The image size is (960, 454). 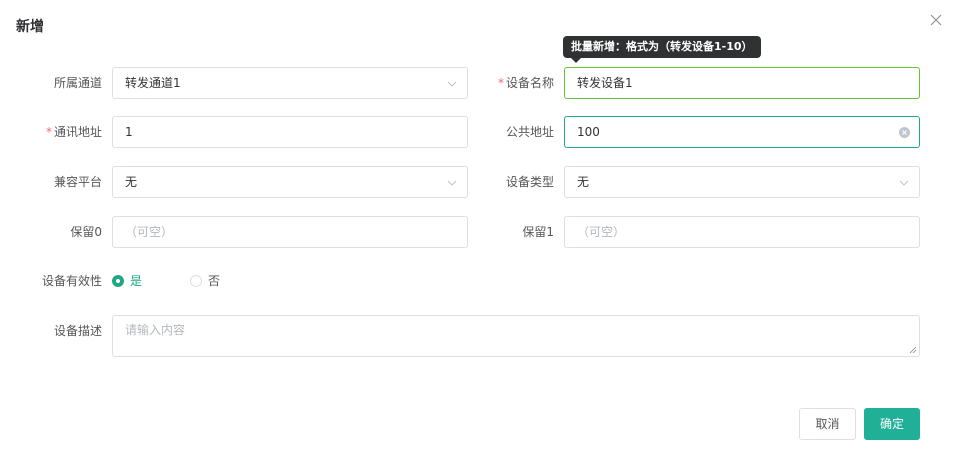 What do you see at coordinates (742, 132) in the screenshot?
I see `public-address-input: 100` at bounding box center [742, 132].